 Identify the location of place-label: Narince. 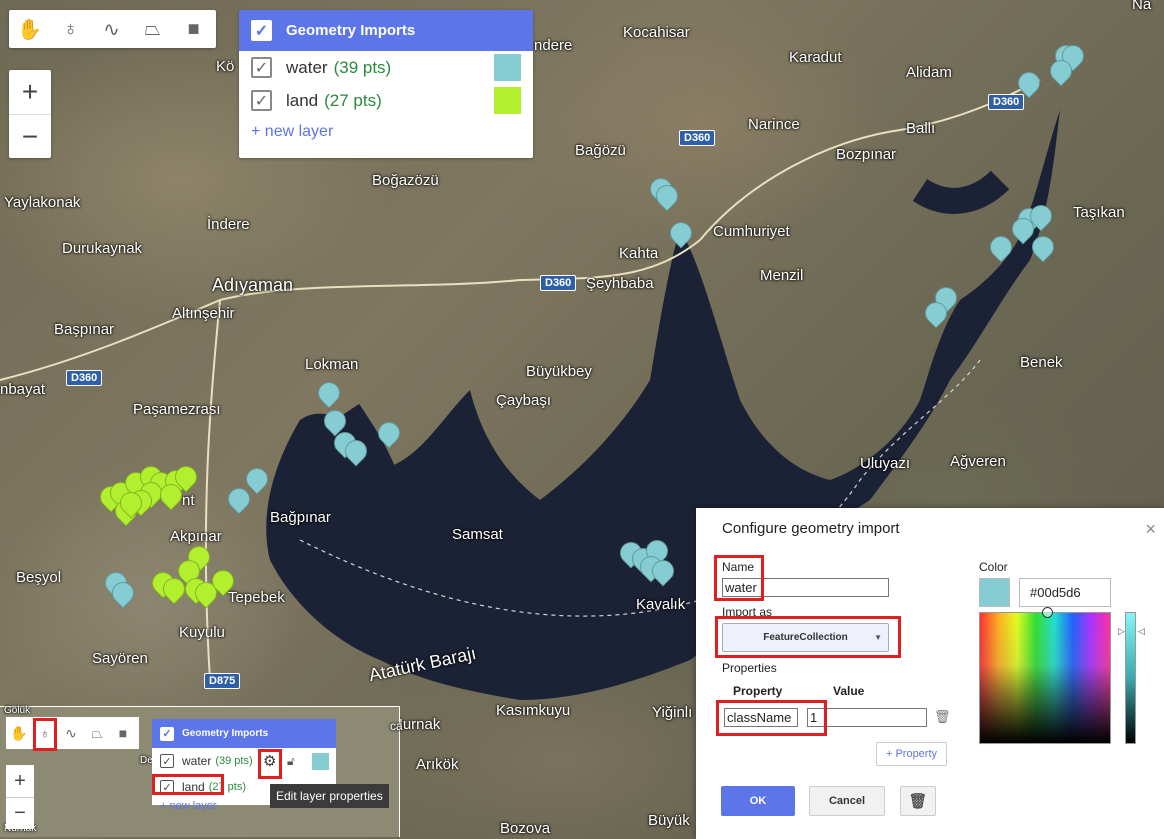
(774, 124).